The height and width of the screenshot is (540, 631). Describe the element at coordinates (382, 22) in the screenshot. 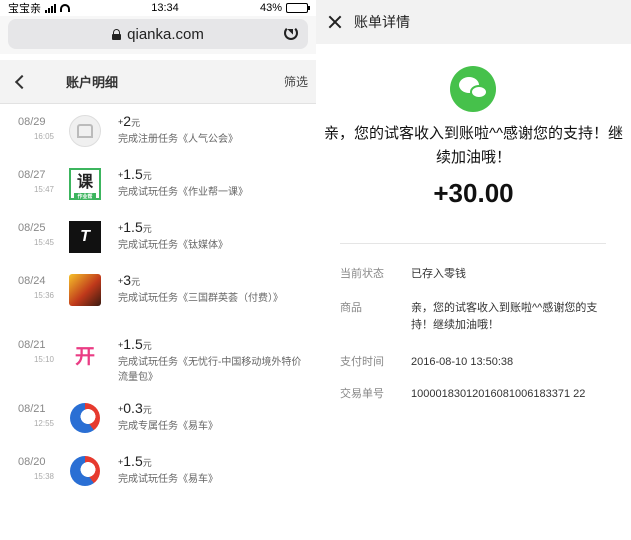

I see `detail-title: 账单详情` at that location.